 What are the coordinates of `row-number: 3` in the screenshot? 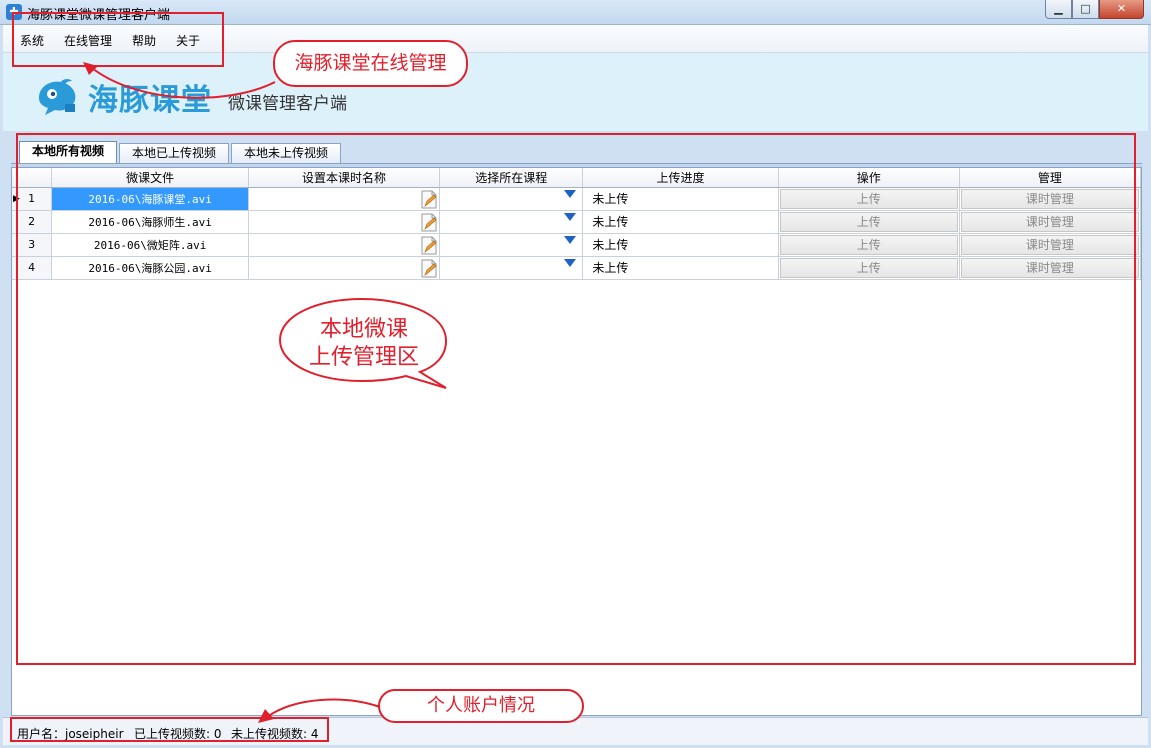 It's located at (32, 244).